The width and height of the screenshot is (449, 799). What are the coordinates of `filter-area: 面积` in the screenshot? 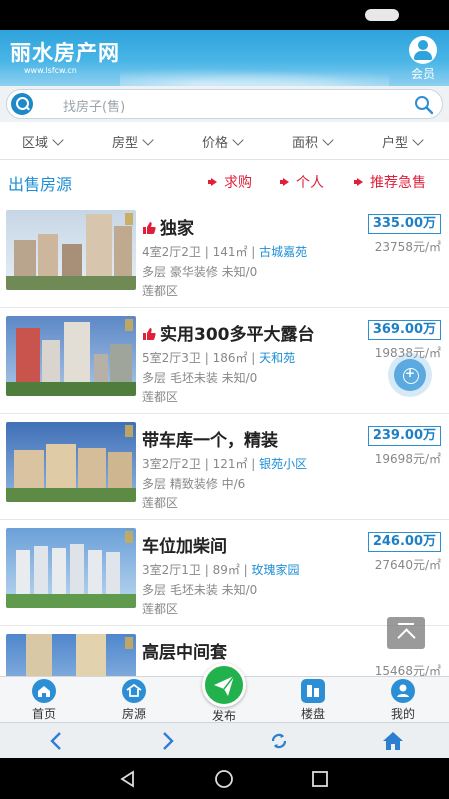 It's located at (313, 141).